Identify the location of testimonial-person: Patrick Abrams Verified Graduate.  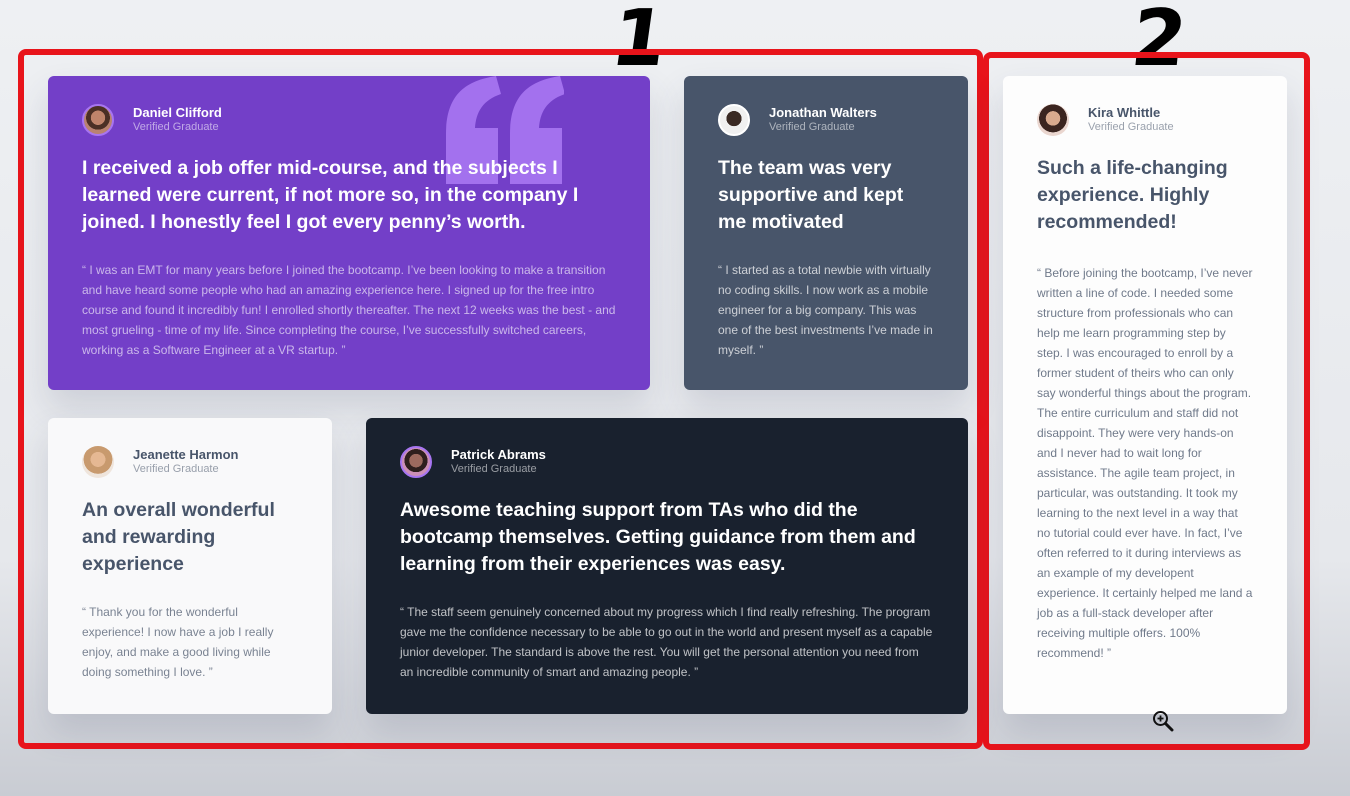
(667, 462).